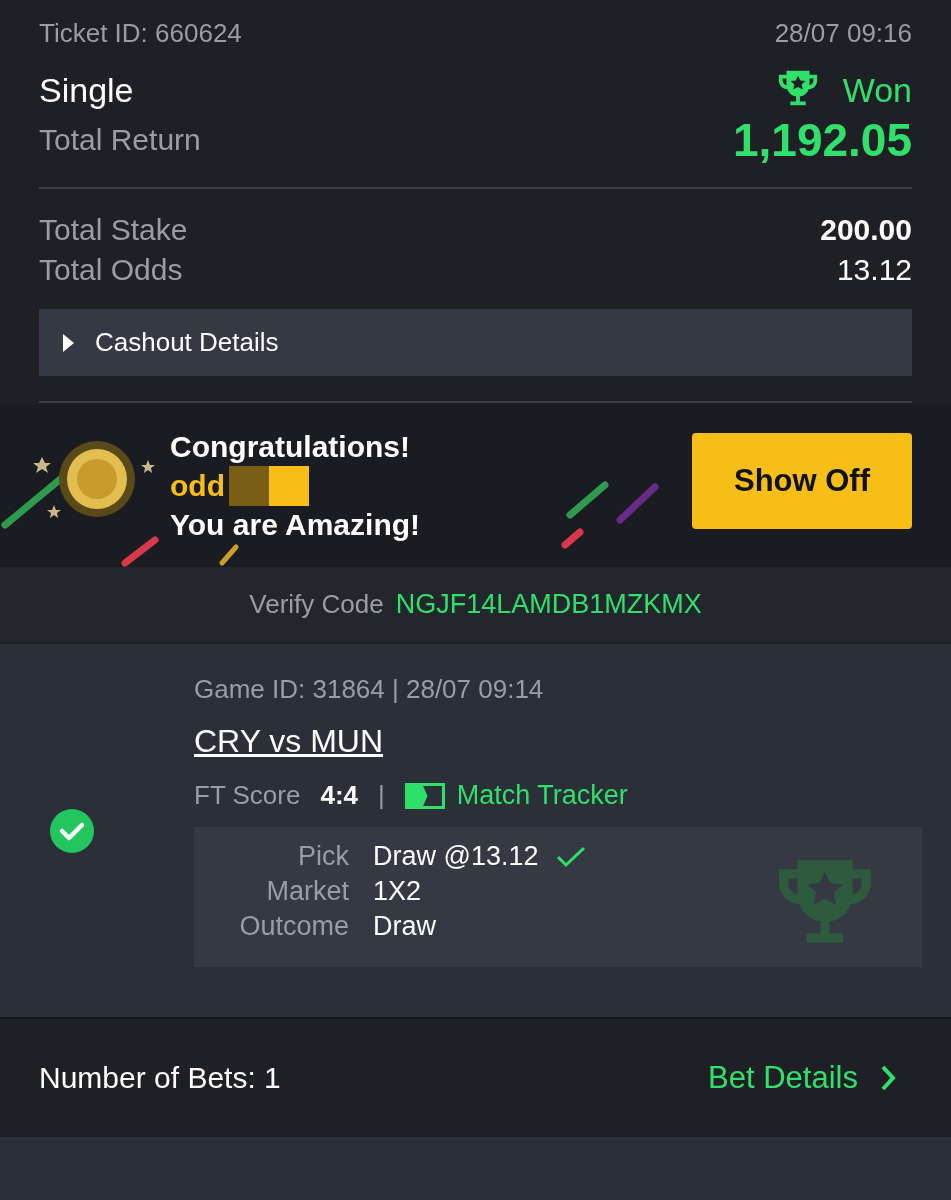  Describe the element at coordinates (548, 604) in the screenshot. I see `verify-code: NGJF14LAMDB1MZKMX` at that location.